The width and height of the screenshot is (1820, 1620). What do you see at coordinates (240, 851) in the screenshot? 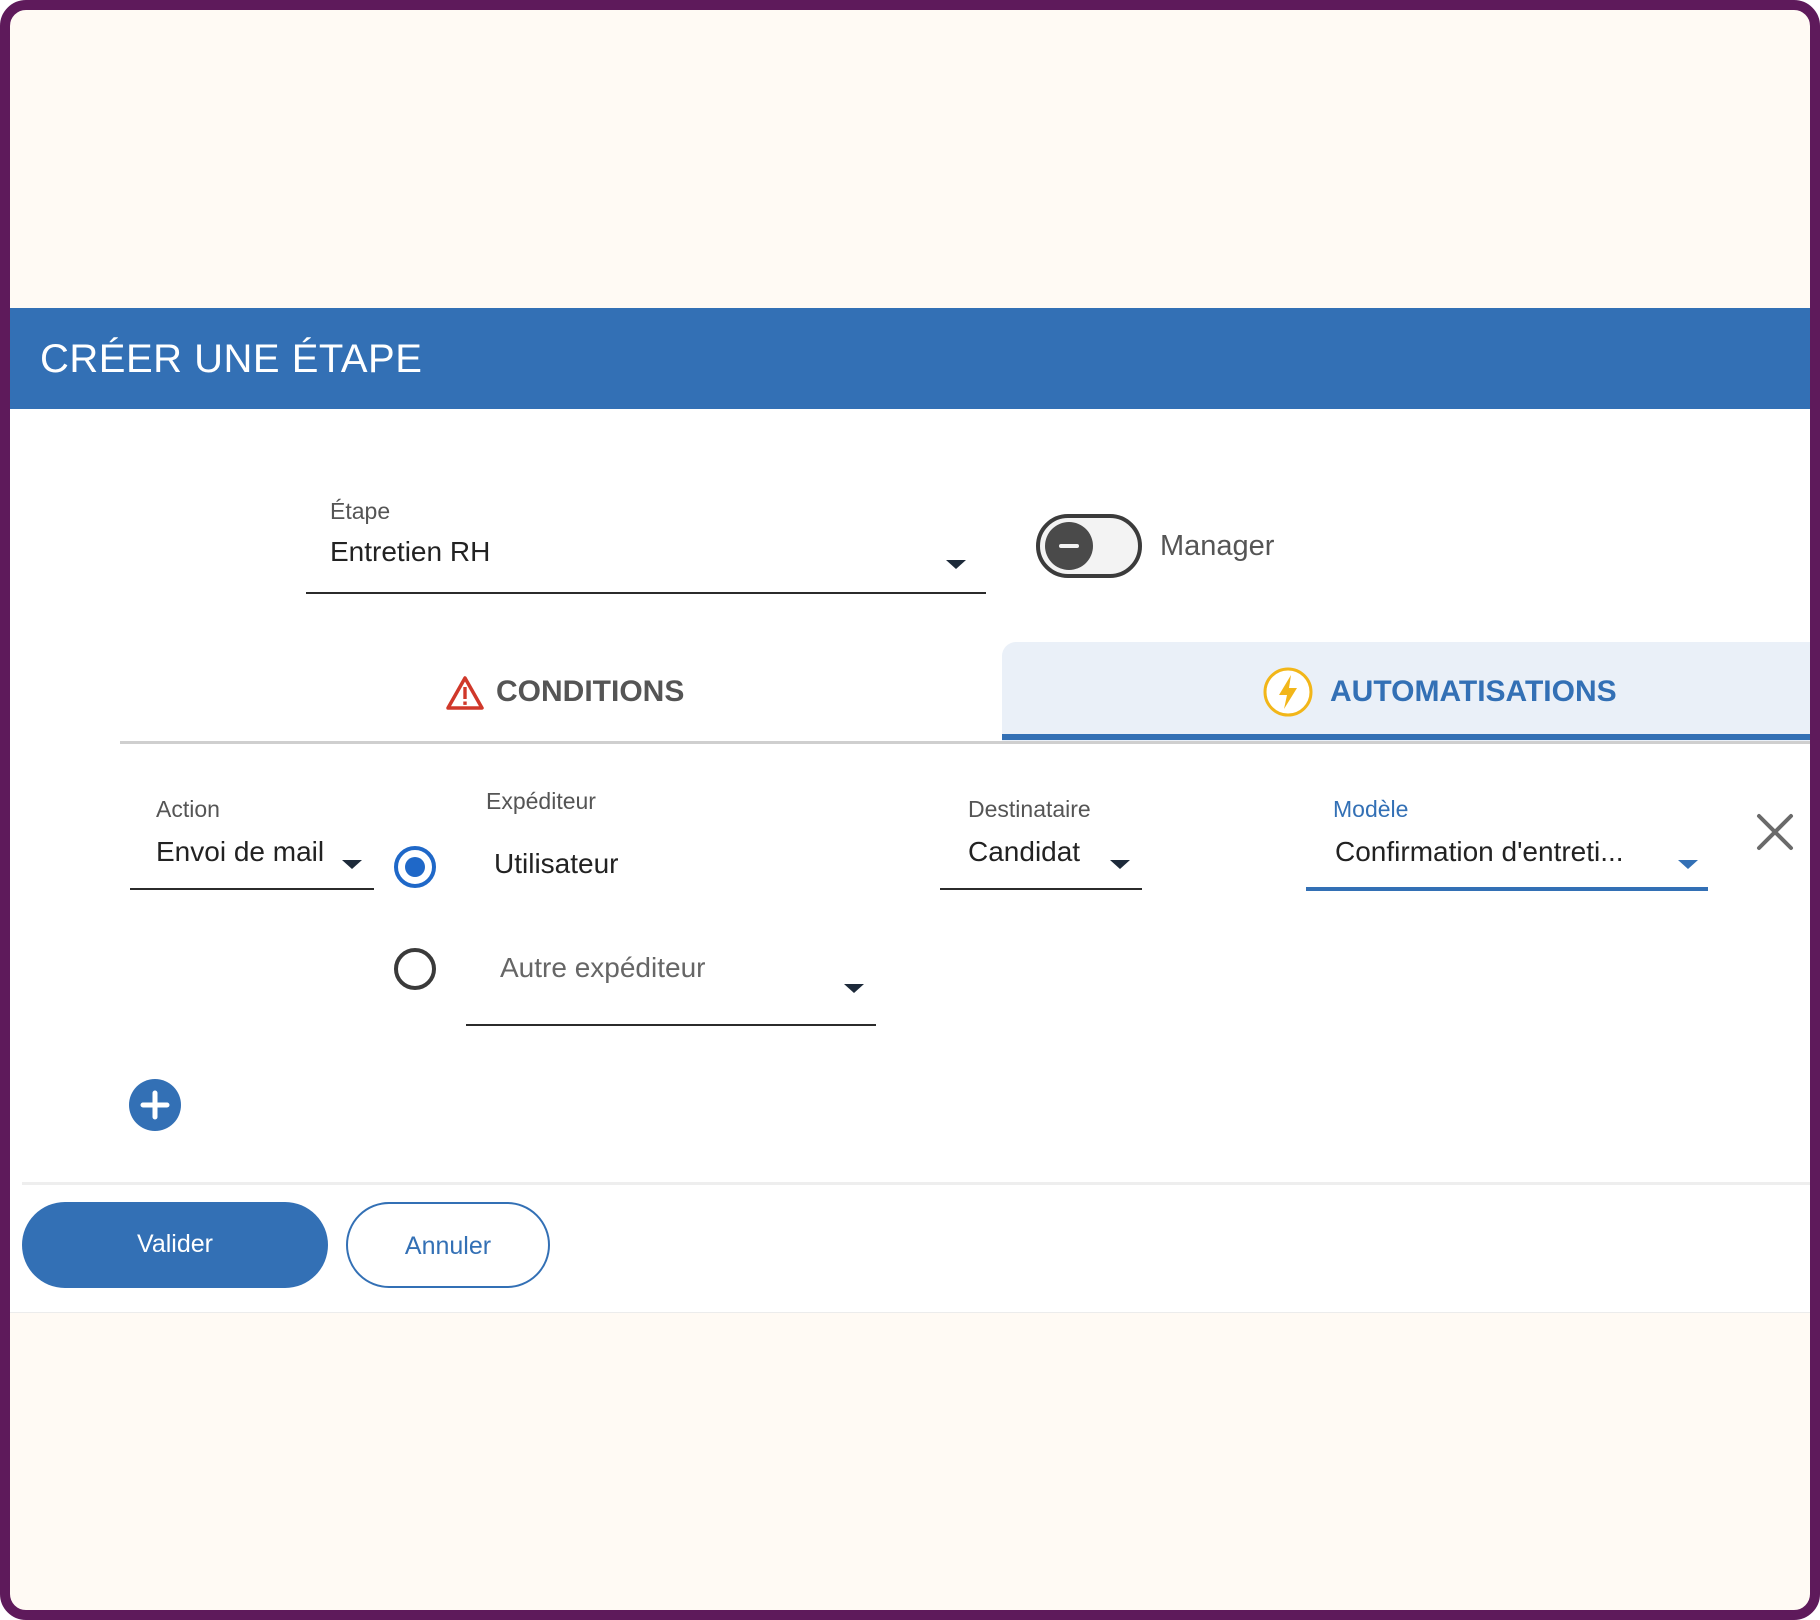
I see `action-value: Envoi de mail` at bounding box center [240, 851].